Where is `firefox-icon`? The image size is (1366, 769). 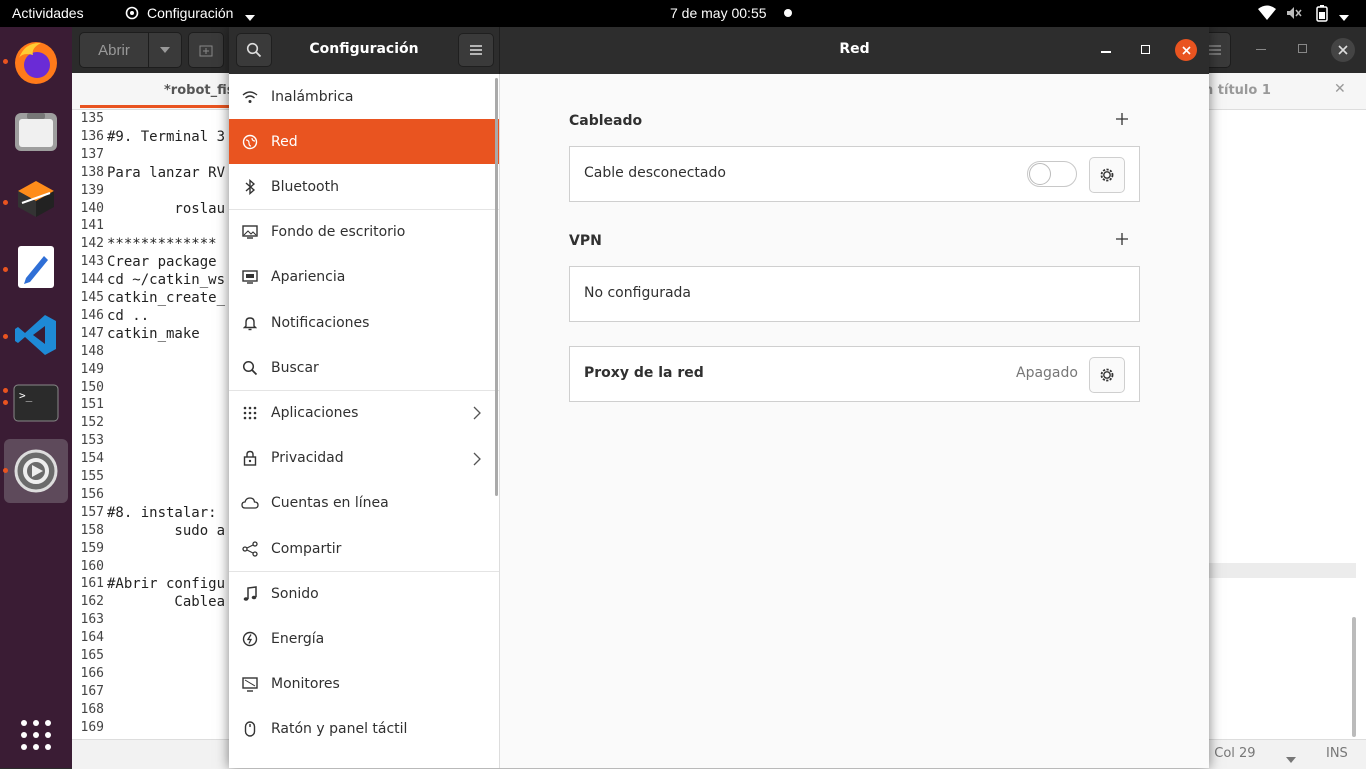 firefox-icon is located at coordinates (36, 63).